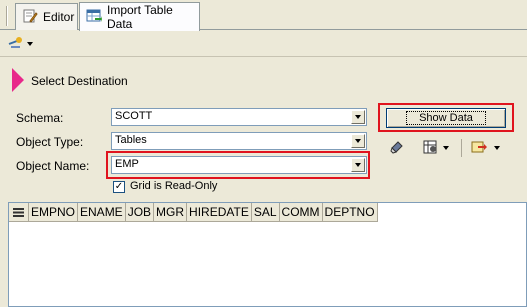  Describe the element at coordinates (219, 212) in the screenshot. I see `column-header-hiredate: HIREDATE` at that location.